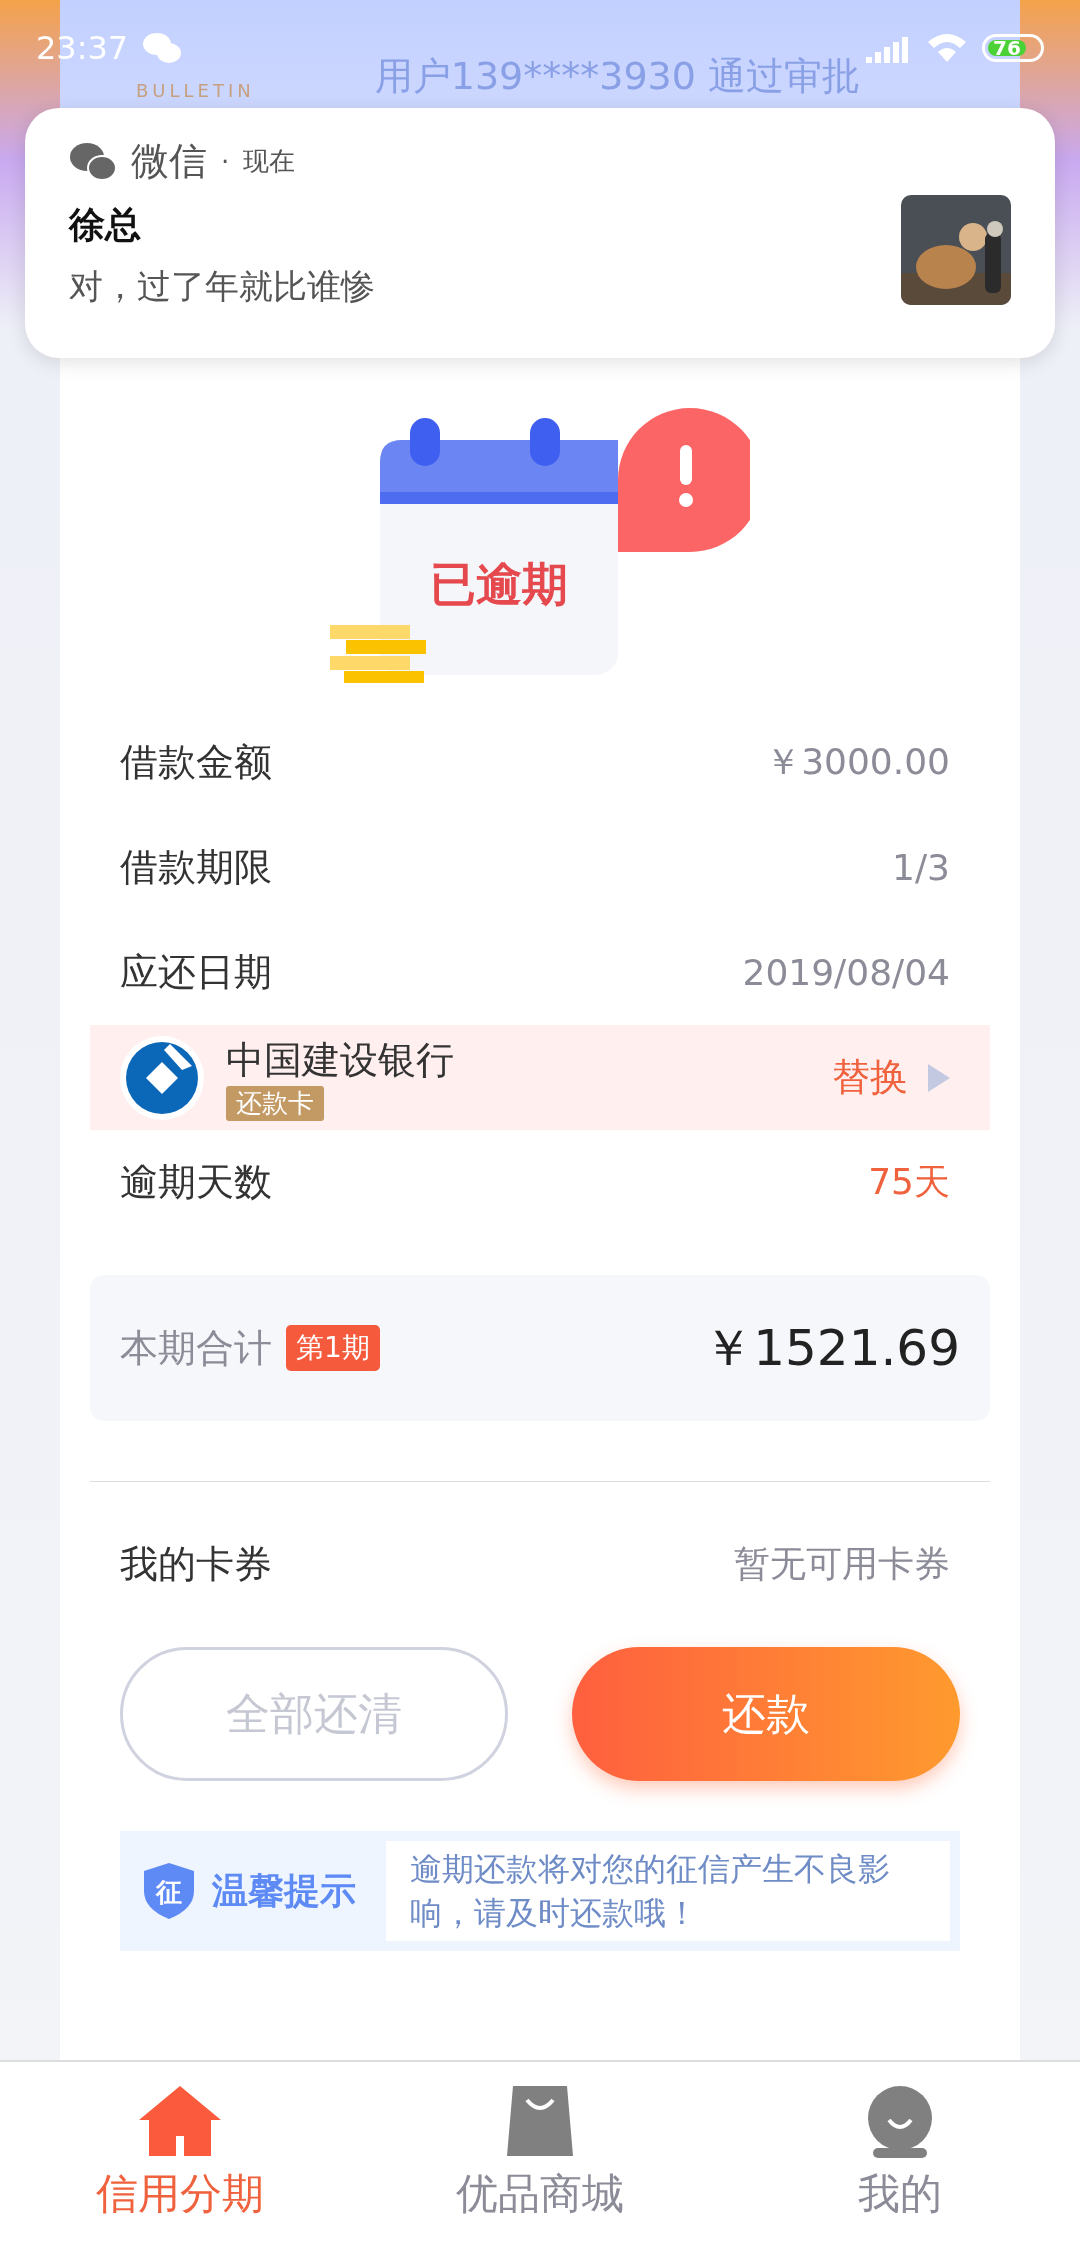 Image resolution: width=1080 pixels, height=2244 pixels. Describe the element at coordinates (1013, 48) in the screenshot. I see `battery-icon: 76` at that location.